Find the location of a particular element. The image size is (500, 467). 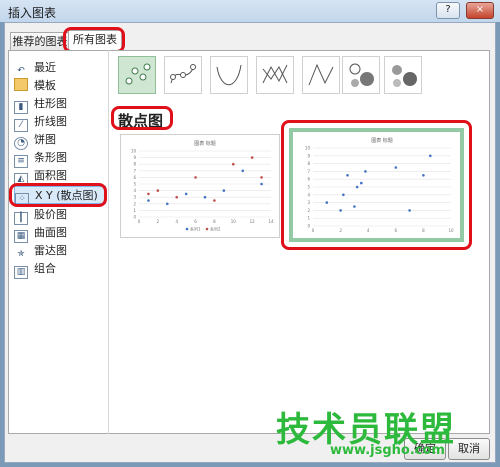

legend-label: 系列2 is located at coordinates (215, 229).